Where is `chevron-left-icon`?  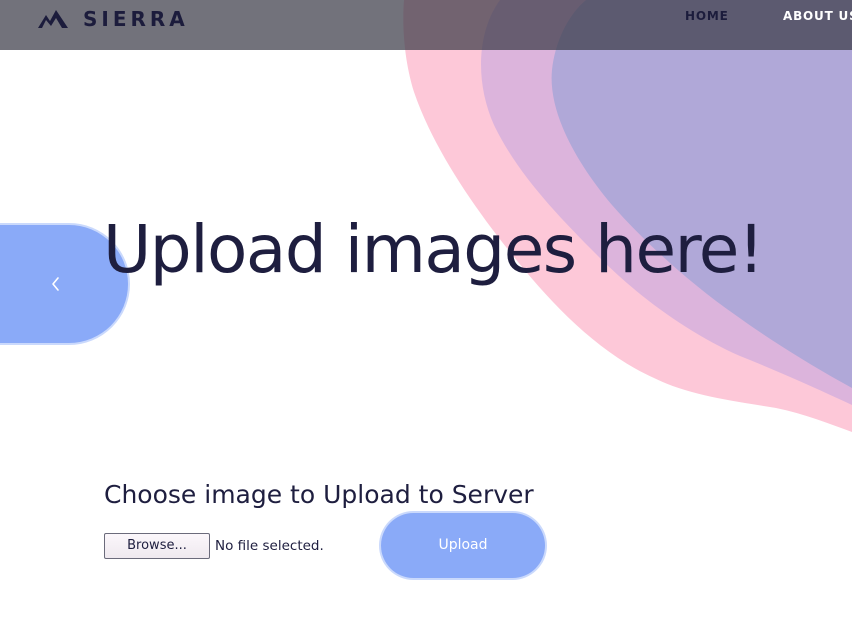 chevron-left-icon is located at coordinates (55, 284).